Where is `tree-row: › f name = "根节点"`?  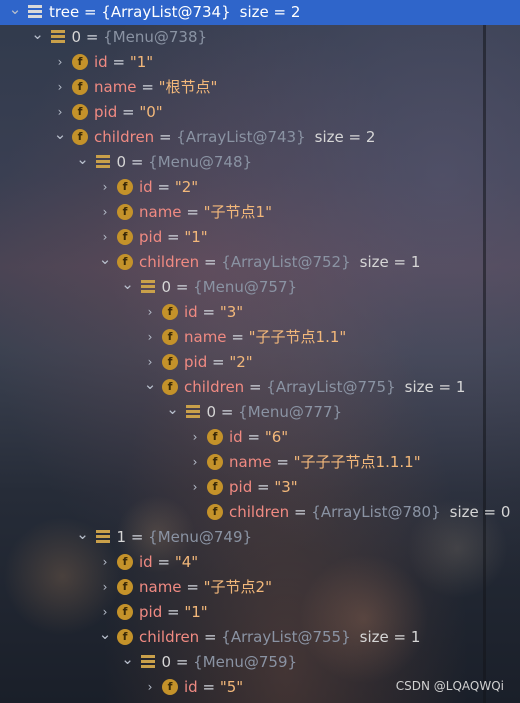
tree-row: › f name = "根节点" is located at coordinates (260, 87).